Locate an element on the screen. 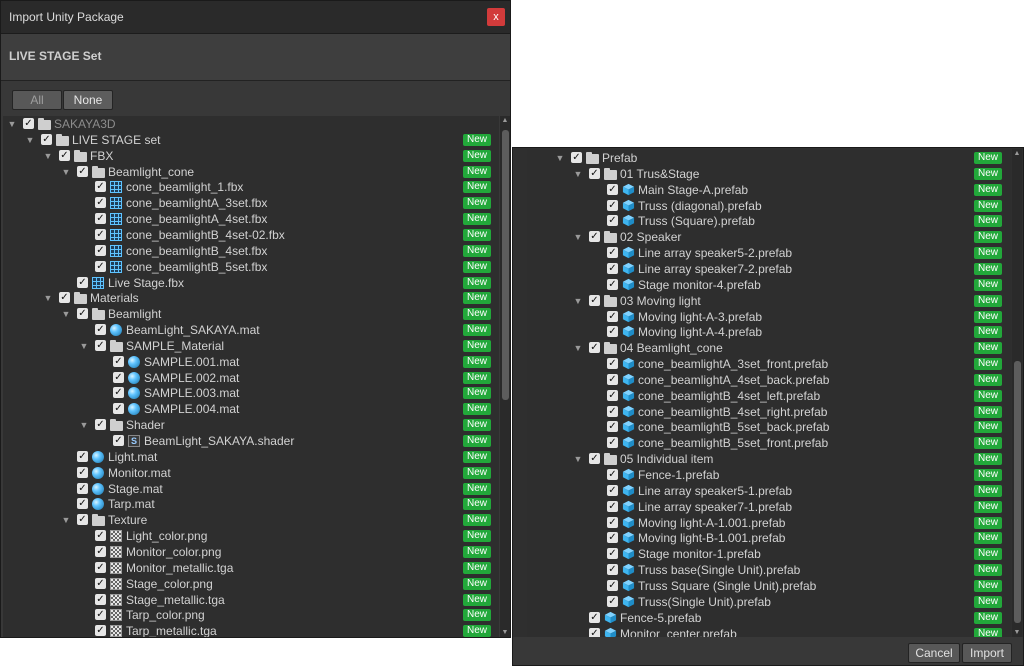 The height and width of the screenshot is (666, 1024). tree-row: ✓ Monitor_metallic.tga New is located at coordinates (251, 568).